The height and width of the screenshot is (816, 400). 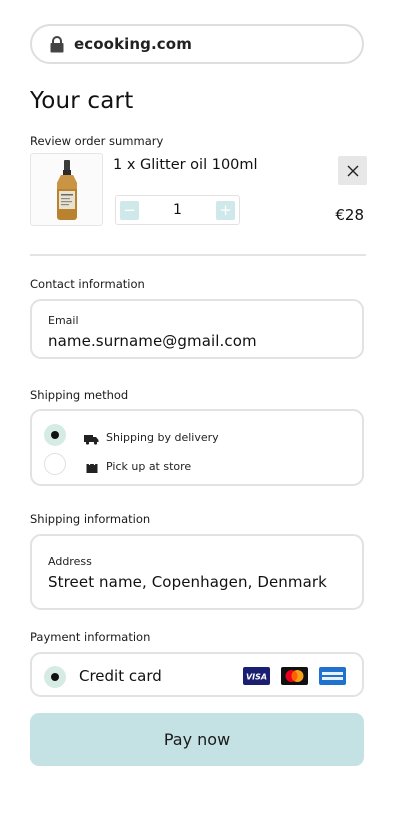 What do you see at coordinates (187, 582) in the screenshot?
I see `address-value: Street name, Copenhagen, Denmark` at bounding box center [187, 582].